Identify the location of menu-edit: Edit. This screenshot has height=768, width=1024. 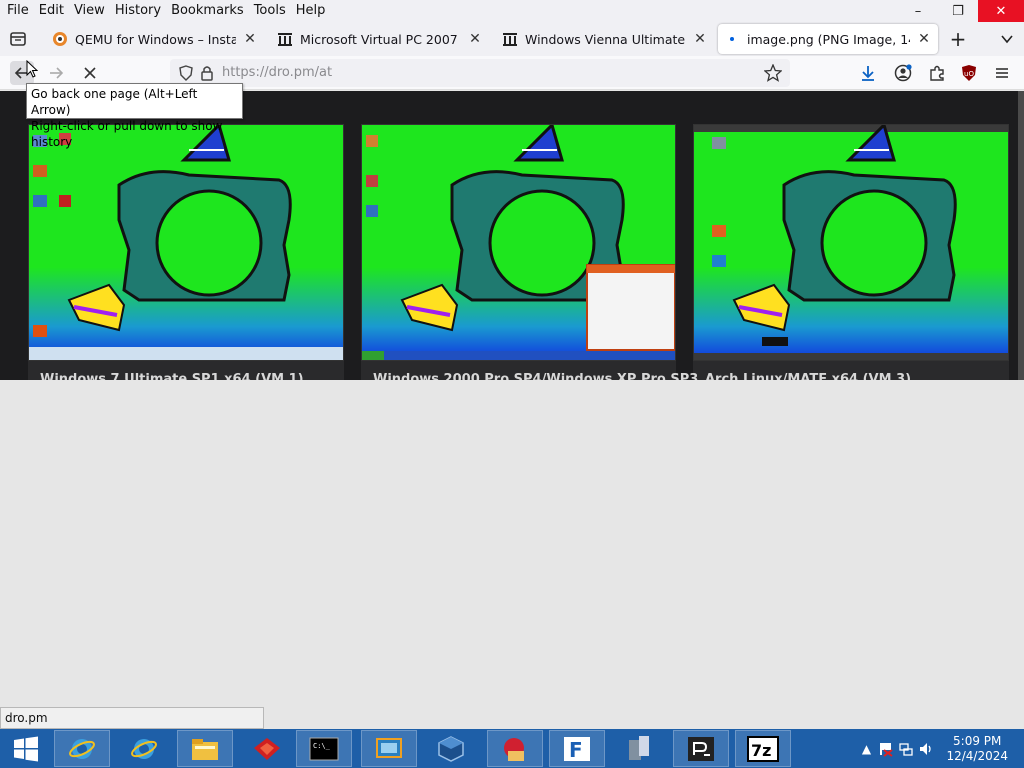
(51, 11).